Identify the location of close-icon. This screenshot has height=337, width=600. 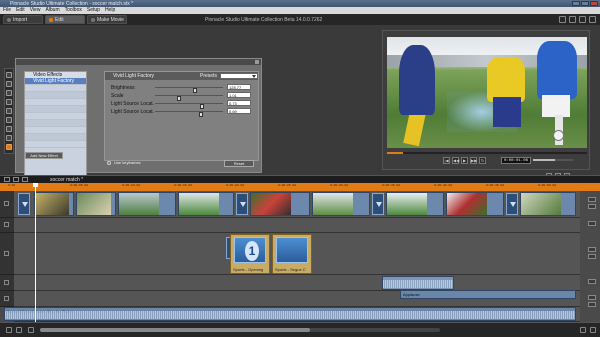
(257, 62).